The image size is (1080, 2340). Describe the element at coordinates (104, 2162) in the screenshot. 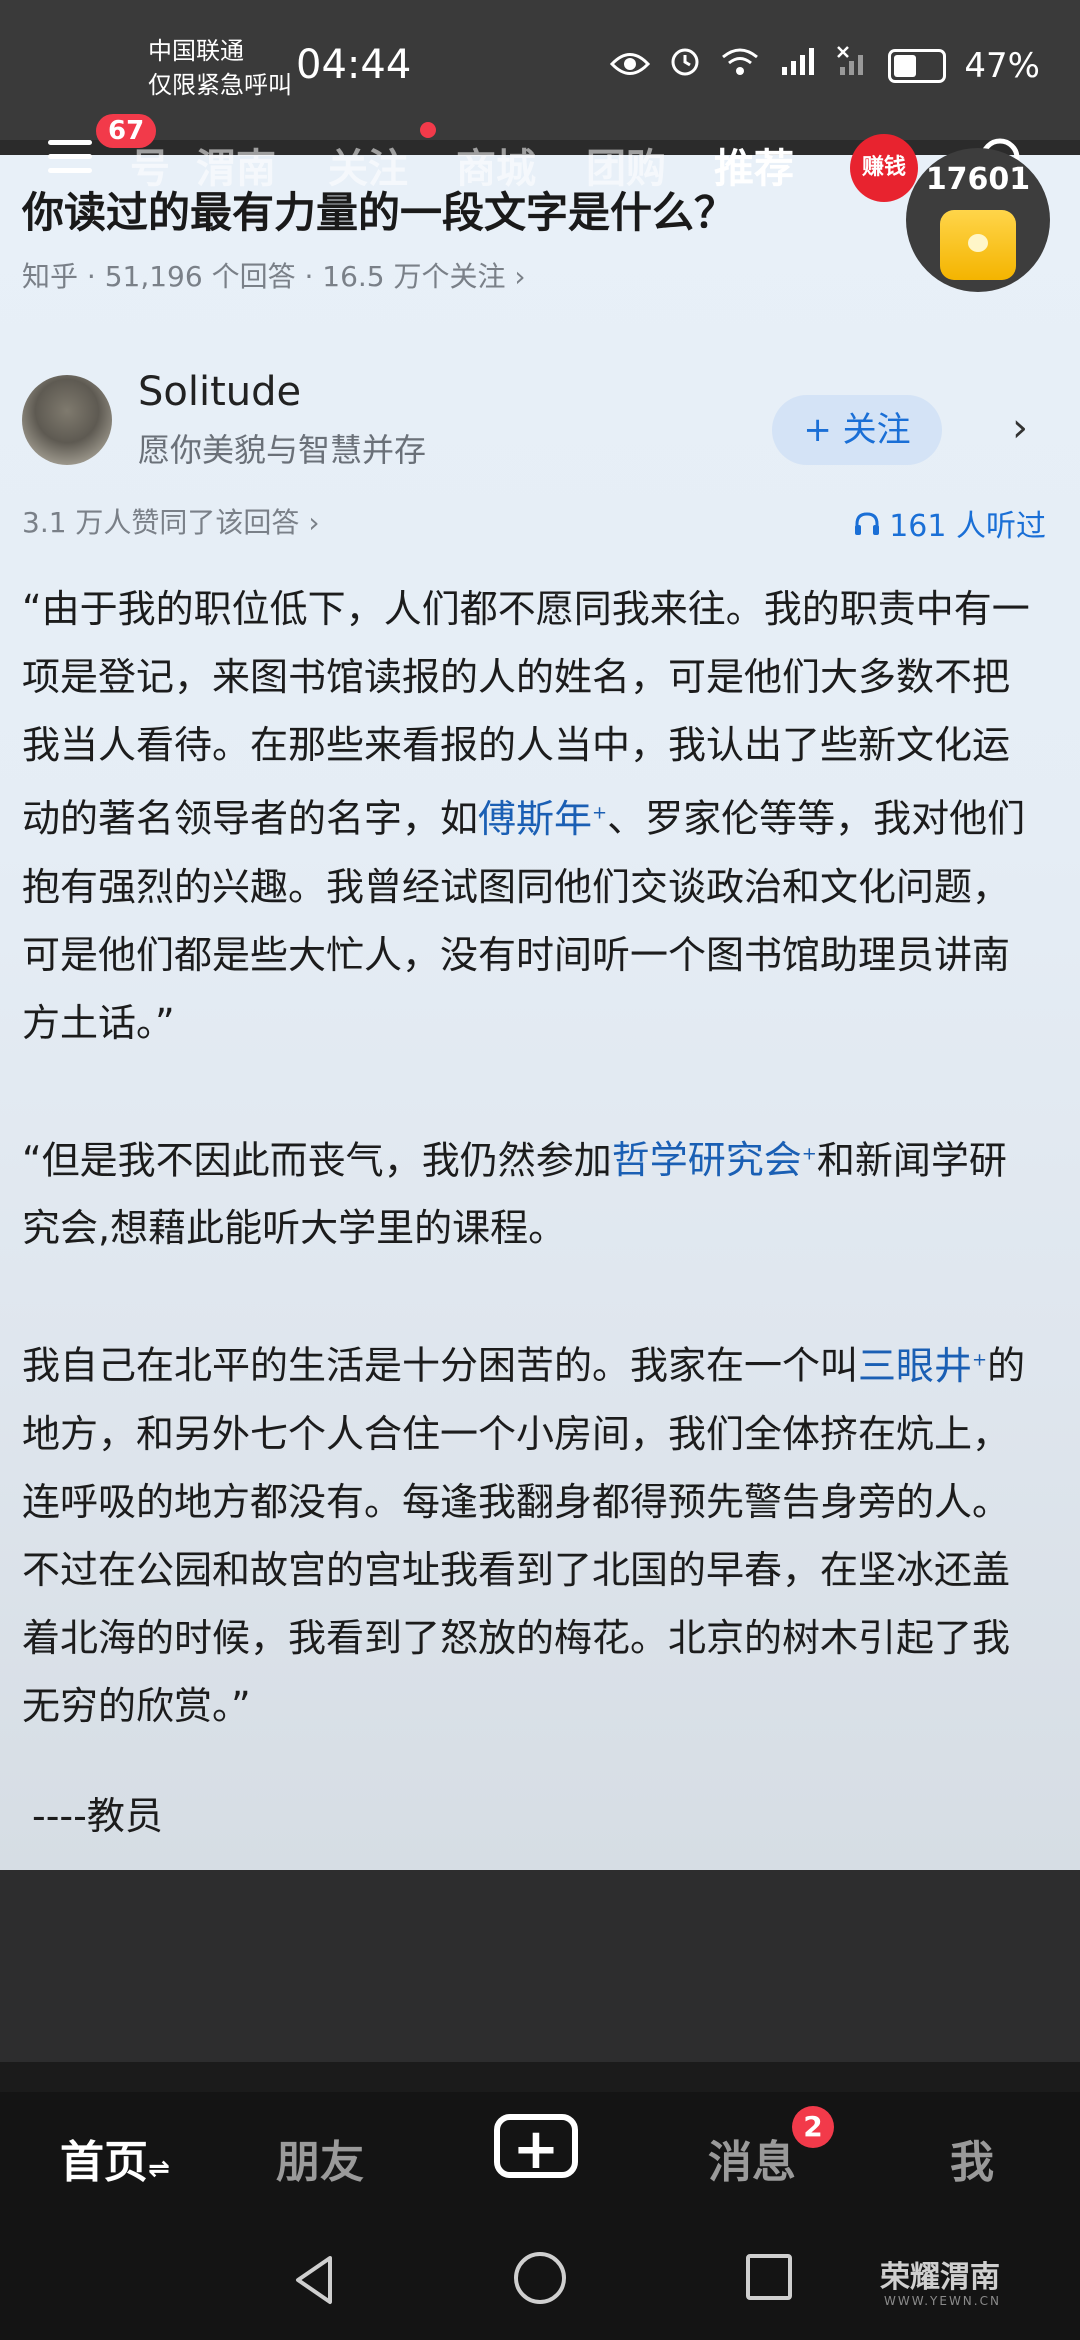

I see `tab-home-label: 首页` at that location.